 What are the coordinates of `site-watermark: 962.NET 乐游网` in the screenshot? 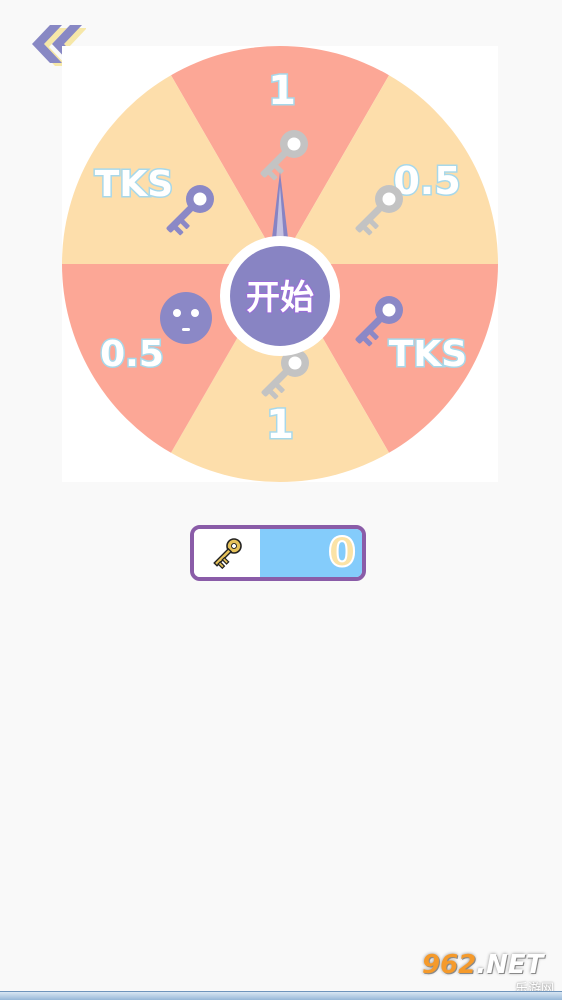 It's located at (490, 973).